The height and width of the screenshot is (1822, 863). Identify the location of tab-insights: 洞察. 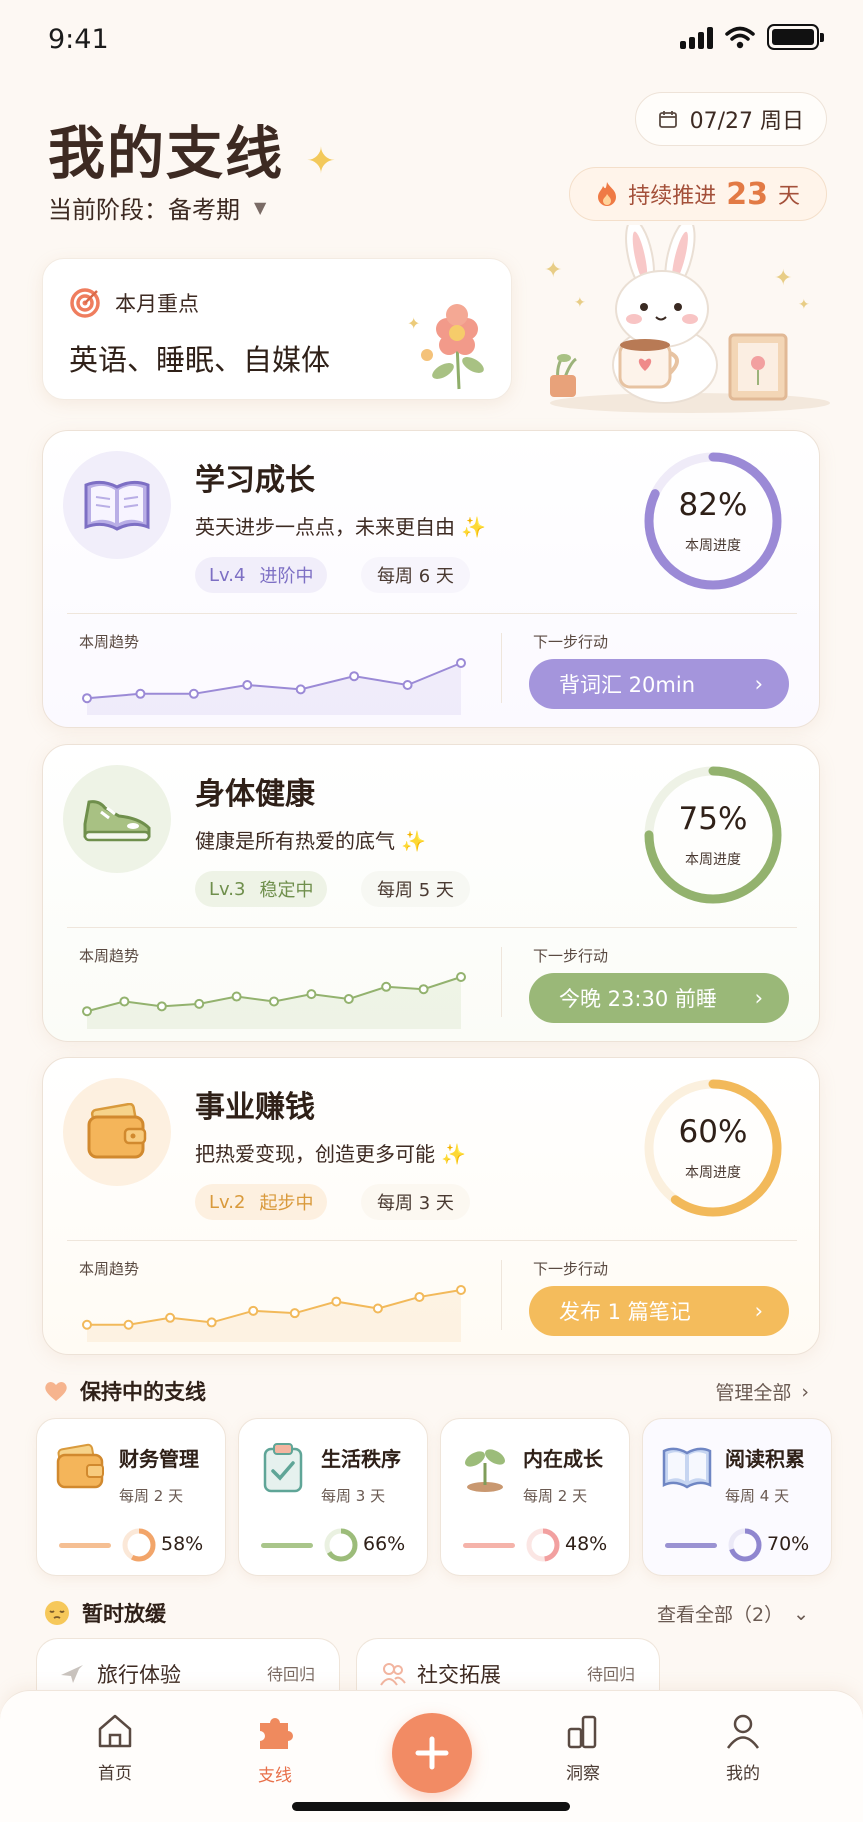
(583, 1747).